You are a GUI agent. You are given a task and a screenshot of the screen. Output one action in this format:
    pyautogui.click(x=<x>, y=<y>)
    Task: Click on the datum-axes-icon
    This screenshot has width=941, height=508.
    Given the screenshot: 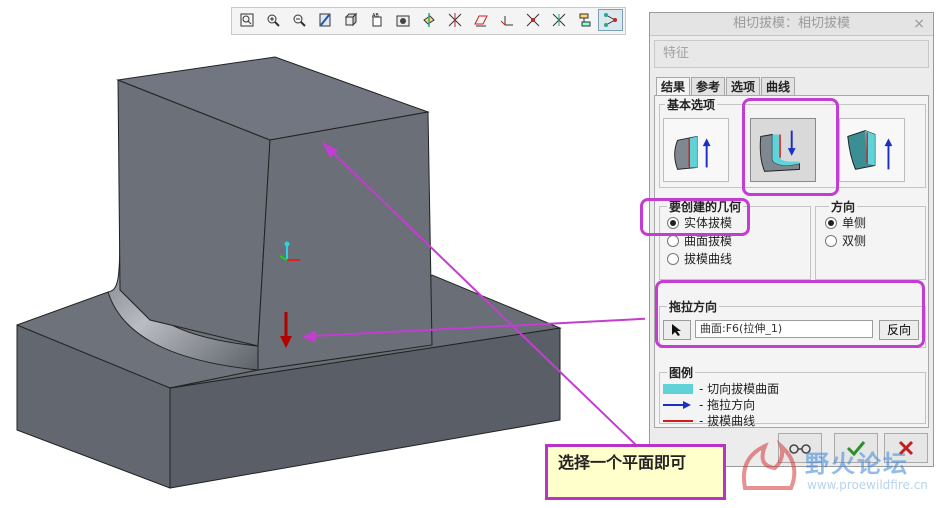 What is the action you would take?
    pyautogui.click(x=454, y=20)
    